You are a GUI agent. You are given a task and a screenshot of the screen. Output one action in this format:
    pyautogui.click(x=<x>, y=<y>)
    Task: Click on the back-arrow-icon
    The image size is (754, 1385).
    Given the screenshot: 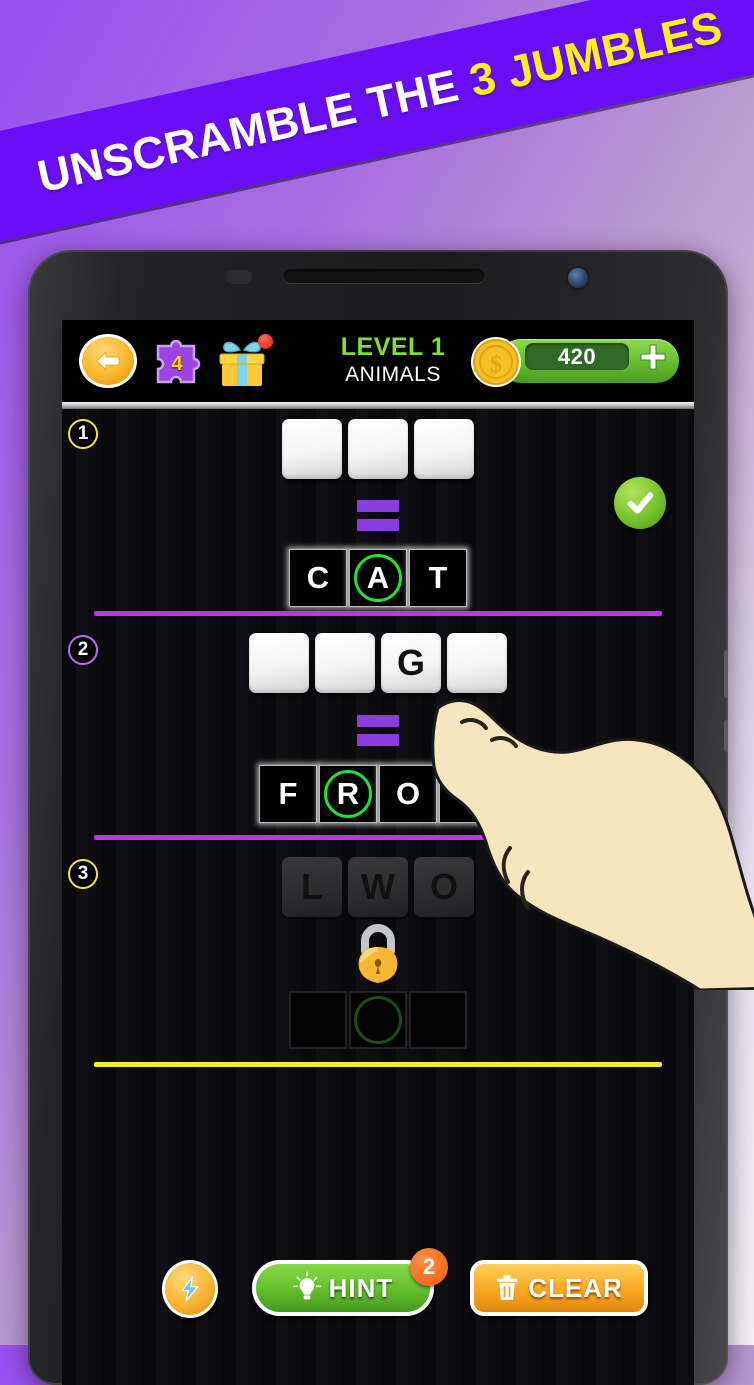 What is the action you would take?
    pyautogui.click(x=108, y=361)
    